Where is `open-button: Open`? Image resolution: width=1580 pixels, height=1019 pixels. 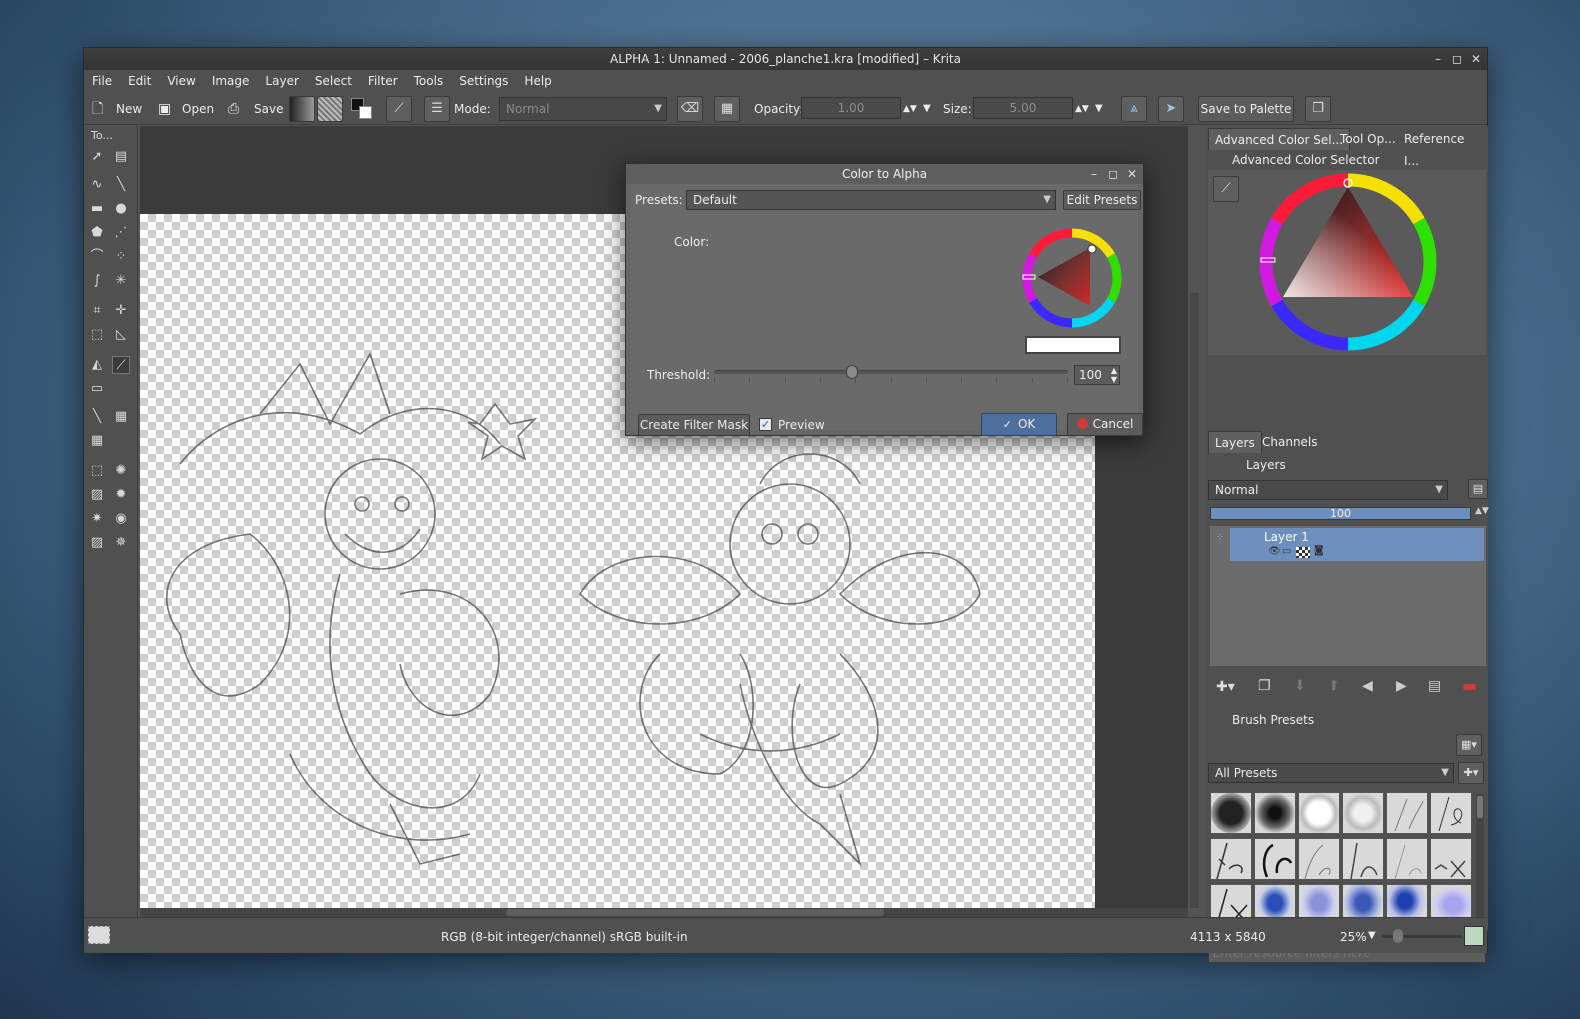 open-button: Open is located at coordinates (198, 109).